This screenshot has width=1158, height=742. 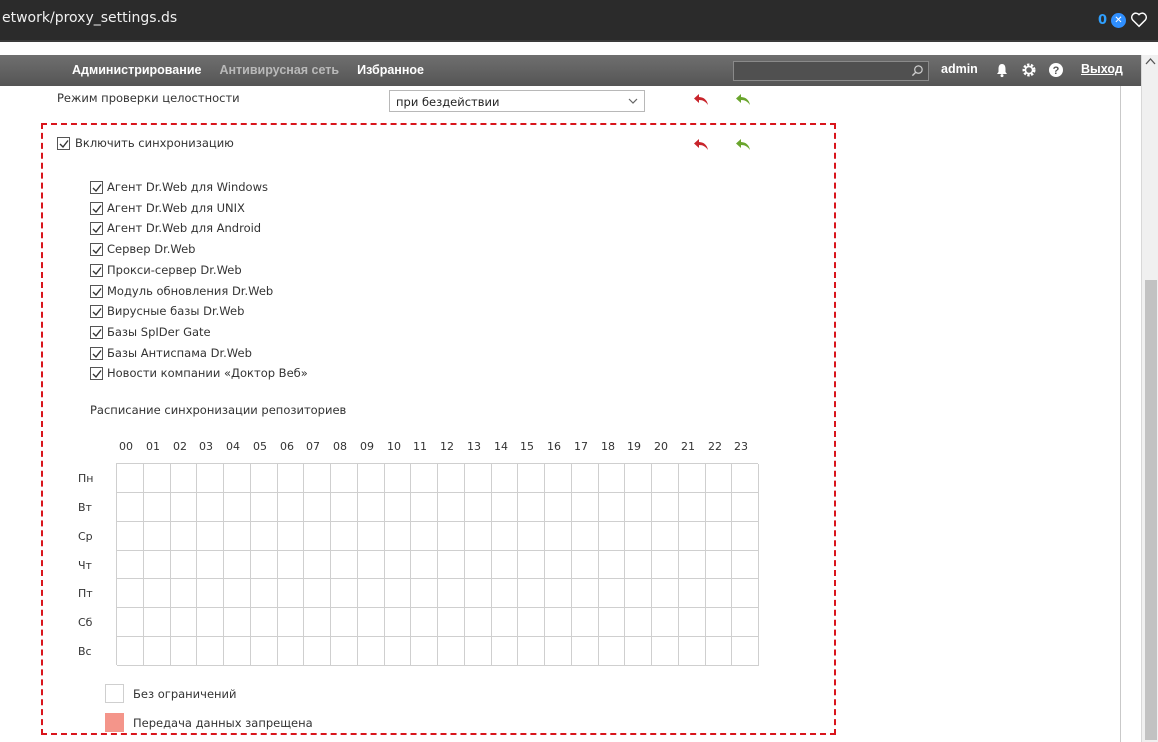 What do you see at coordinates (701, 144) in the screenshot?
I see `sync-undo-icon` at bounding box center [701, 144].